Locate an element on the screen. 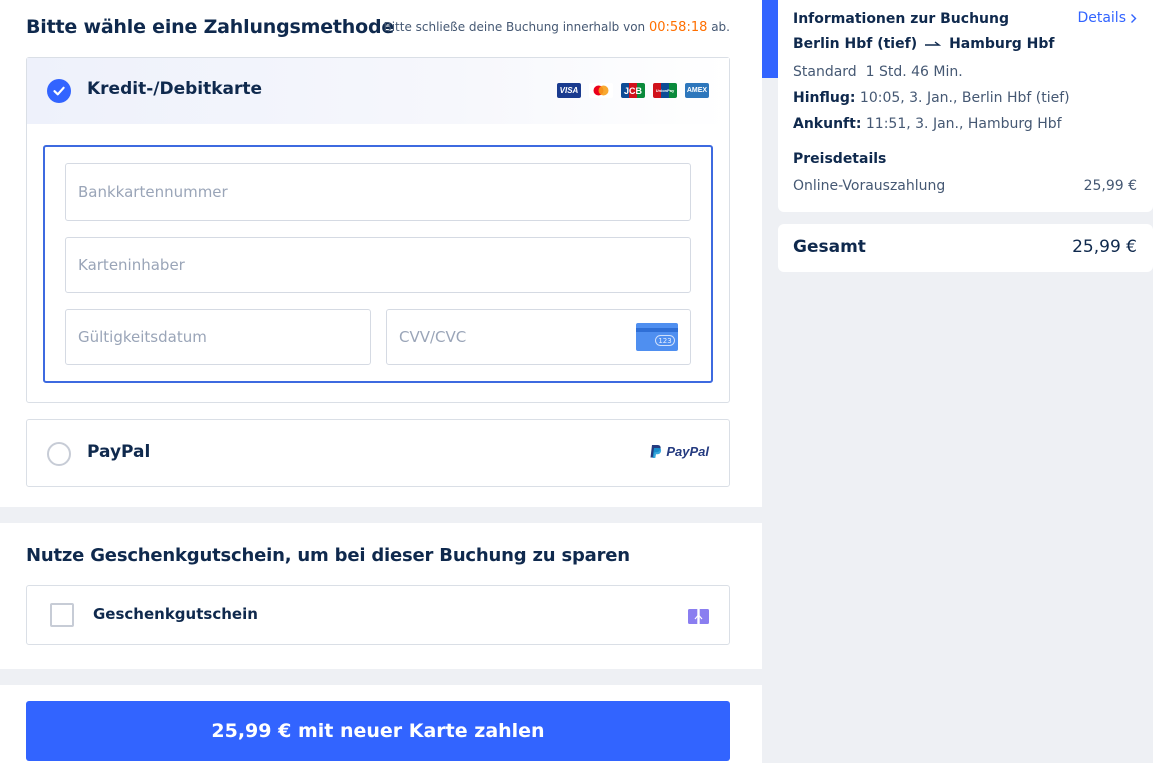 Image resolution: width=1153 pixels, height=763 pixels. departure-label: Hinflug: is located at coordinates (824, 98).